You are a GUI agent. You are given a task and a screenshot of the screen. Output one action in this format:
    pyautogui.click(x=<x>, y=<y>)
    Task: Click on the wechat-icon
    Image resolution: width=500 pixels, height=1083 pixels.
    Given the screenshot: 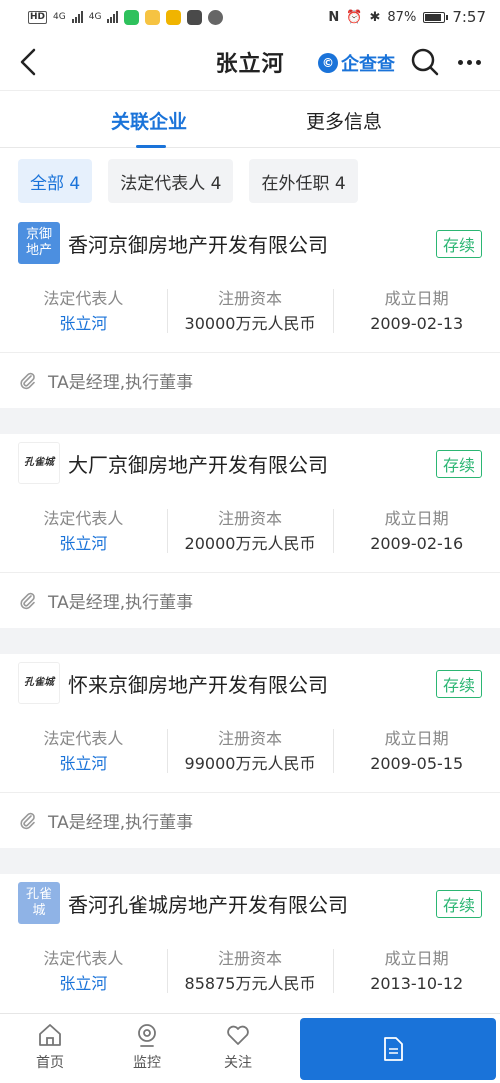 What is the action you would take?
    pyautogui.click(x=132, y=17)
    